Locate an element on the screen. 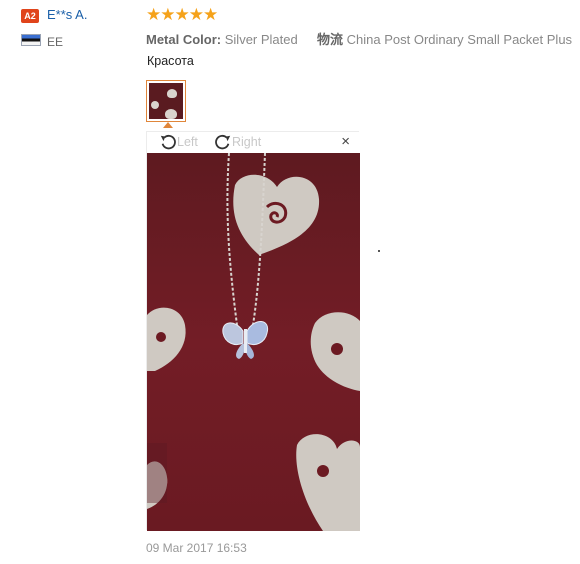 This screenshot has width=580, height=564. viewer-toolbar: Left Right × is located at coordinates (253, 142).